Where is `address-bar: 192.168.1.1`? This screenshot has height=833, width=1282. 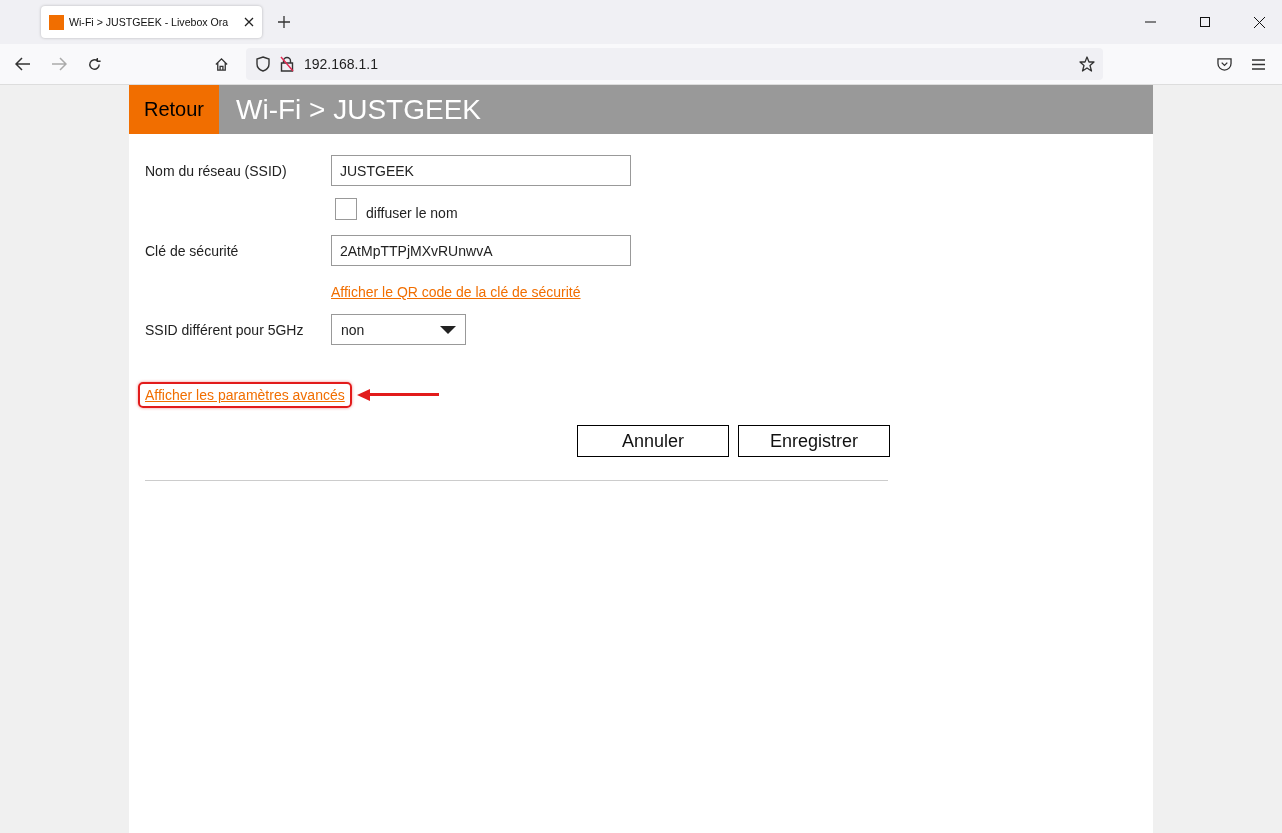 address-bar: 192.168.1.1 is located at coordinates (674, 64).